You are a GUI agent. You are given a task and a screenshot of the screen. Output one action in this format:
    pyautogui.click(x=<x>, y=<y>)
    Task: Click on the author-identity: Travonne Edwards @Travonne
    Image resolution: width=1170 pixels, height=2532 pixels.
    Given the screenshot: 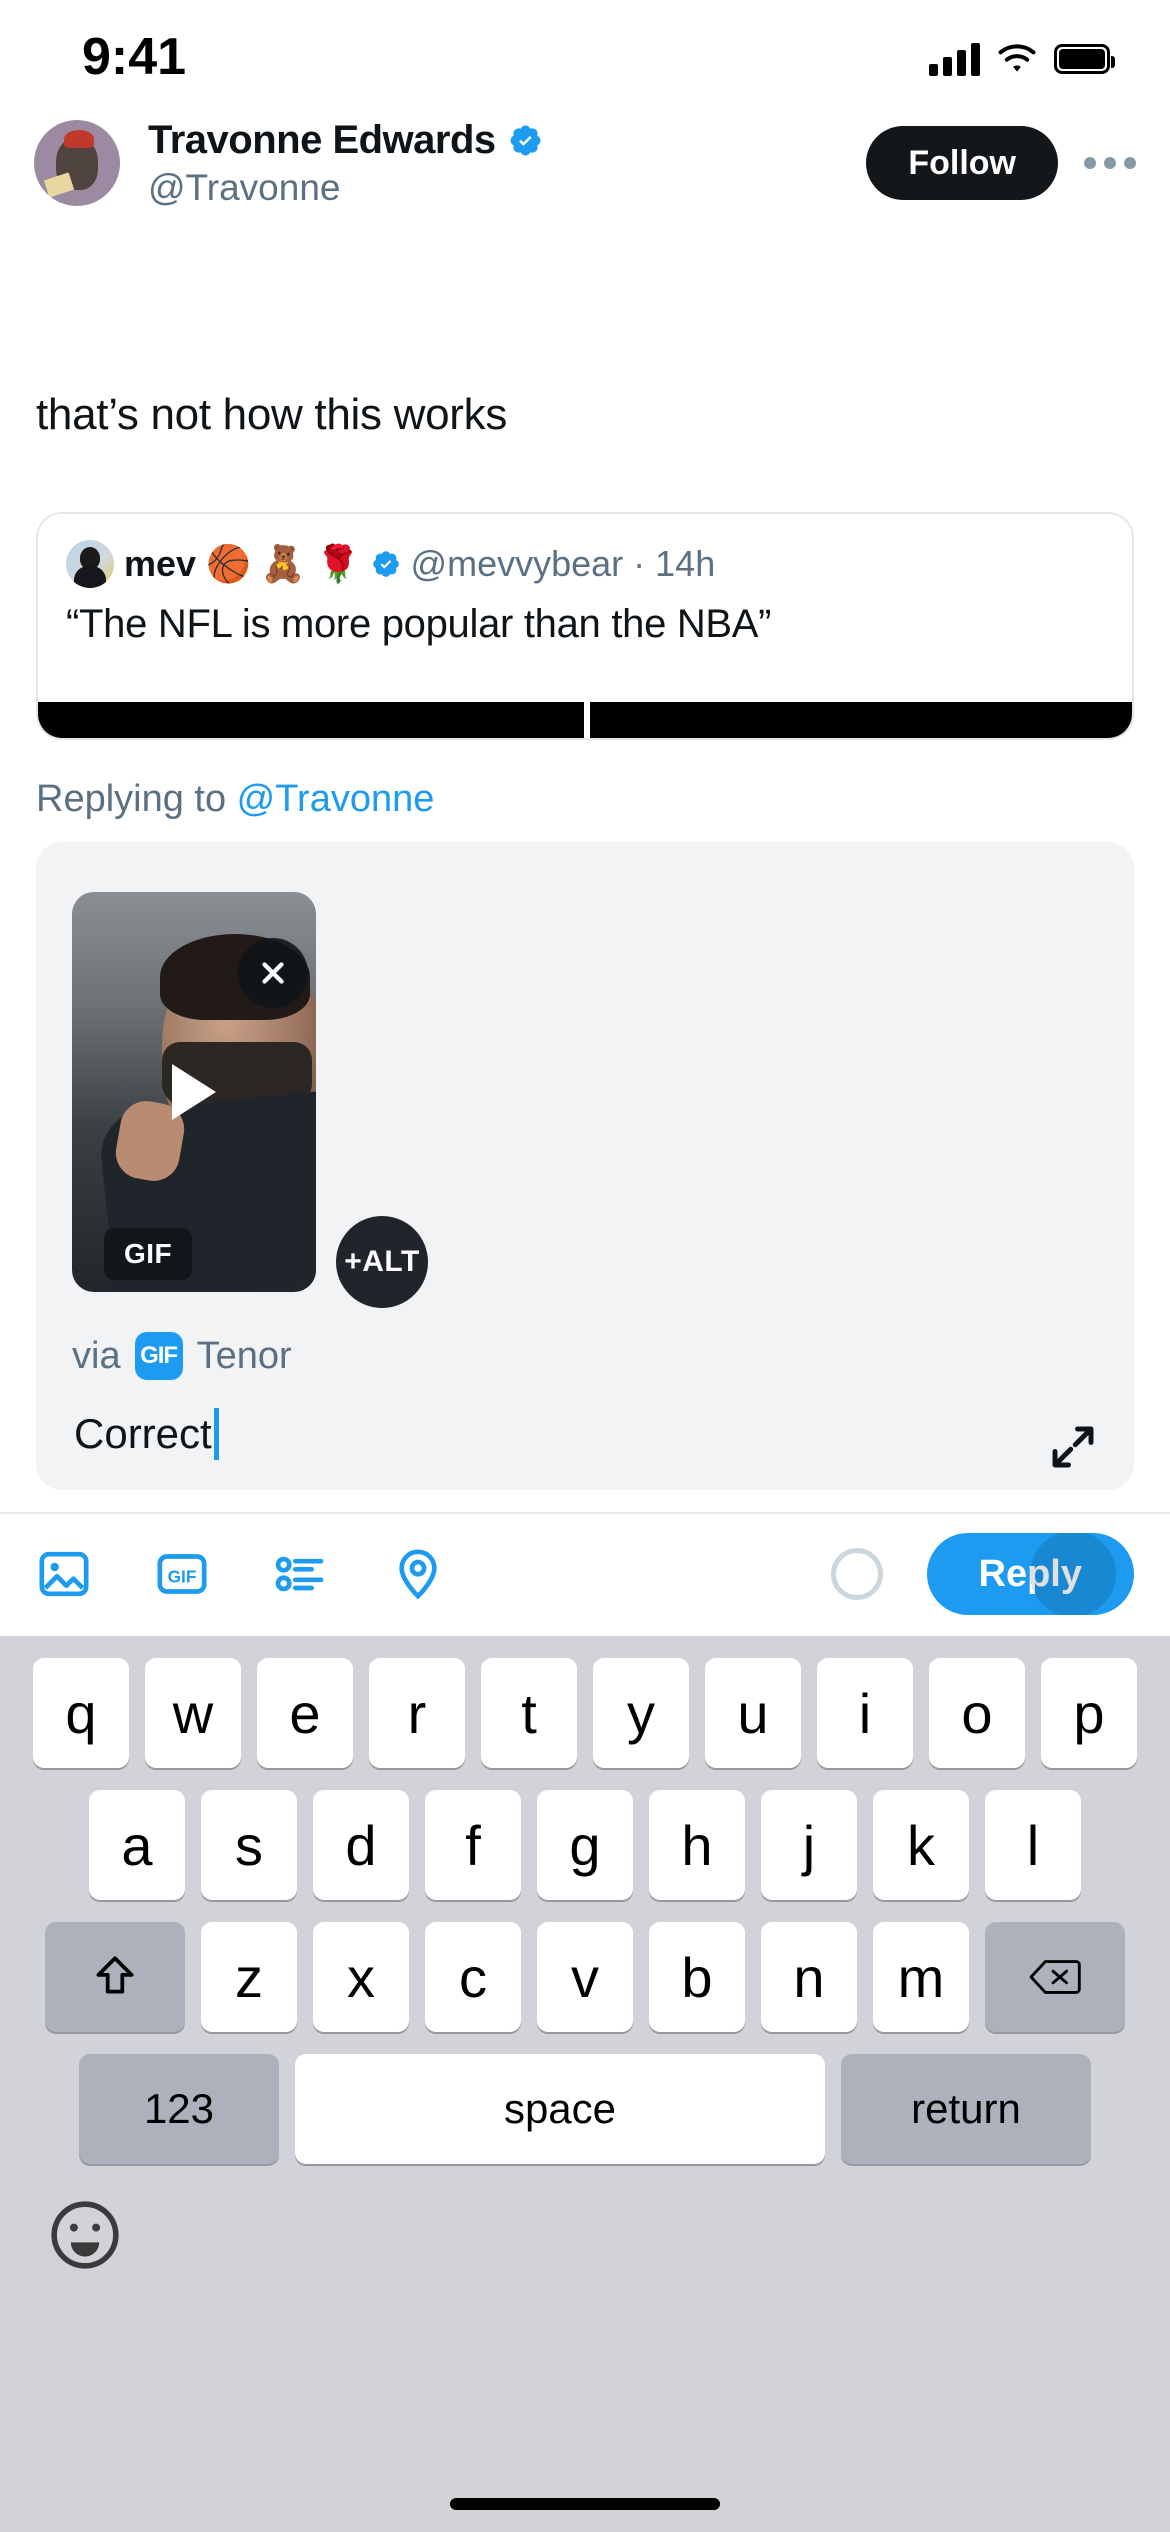 What is the action you would take?
    pyautogui.click(x=507, y=163)
    